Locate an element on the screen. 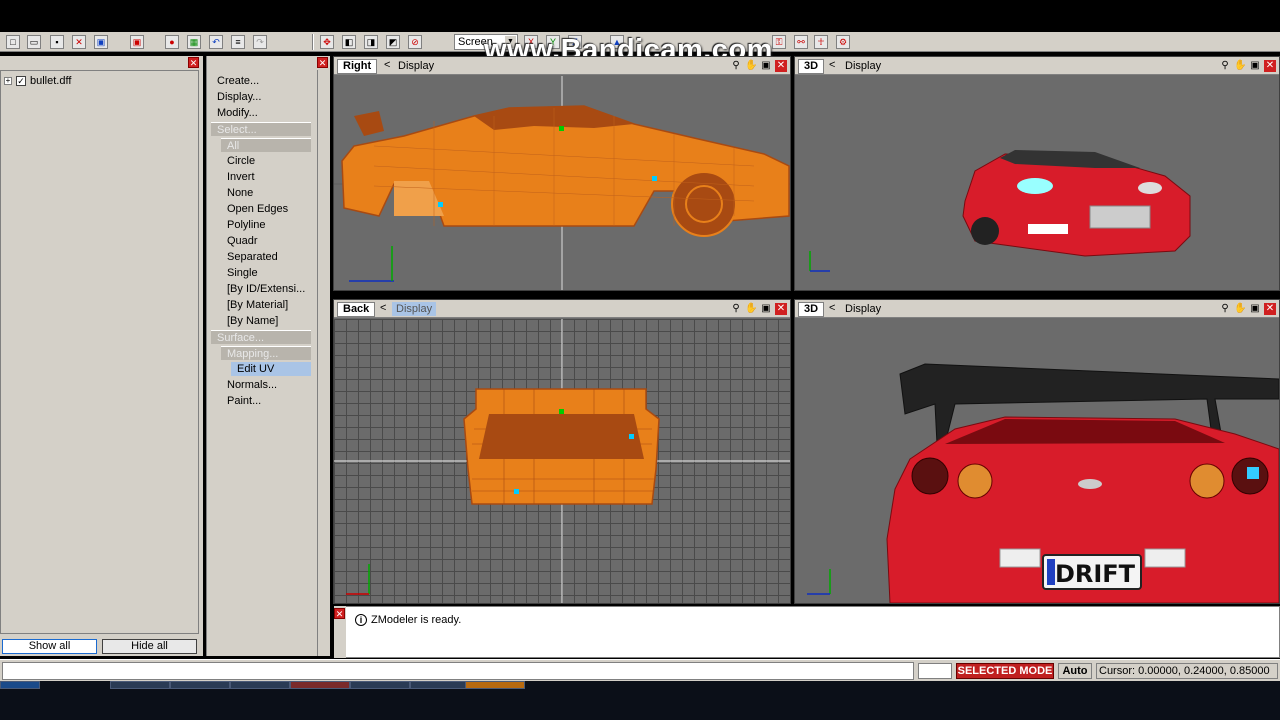 The width and height of the screenshot is (1280, 720). viewport-3d-top: 3D < Display ⚲ ✋ ▣ ✕ is located at coordinates (1037, 173).